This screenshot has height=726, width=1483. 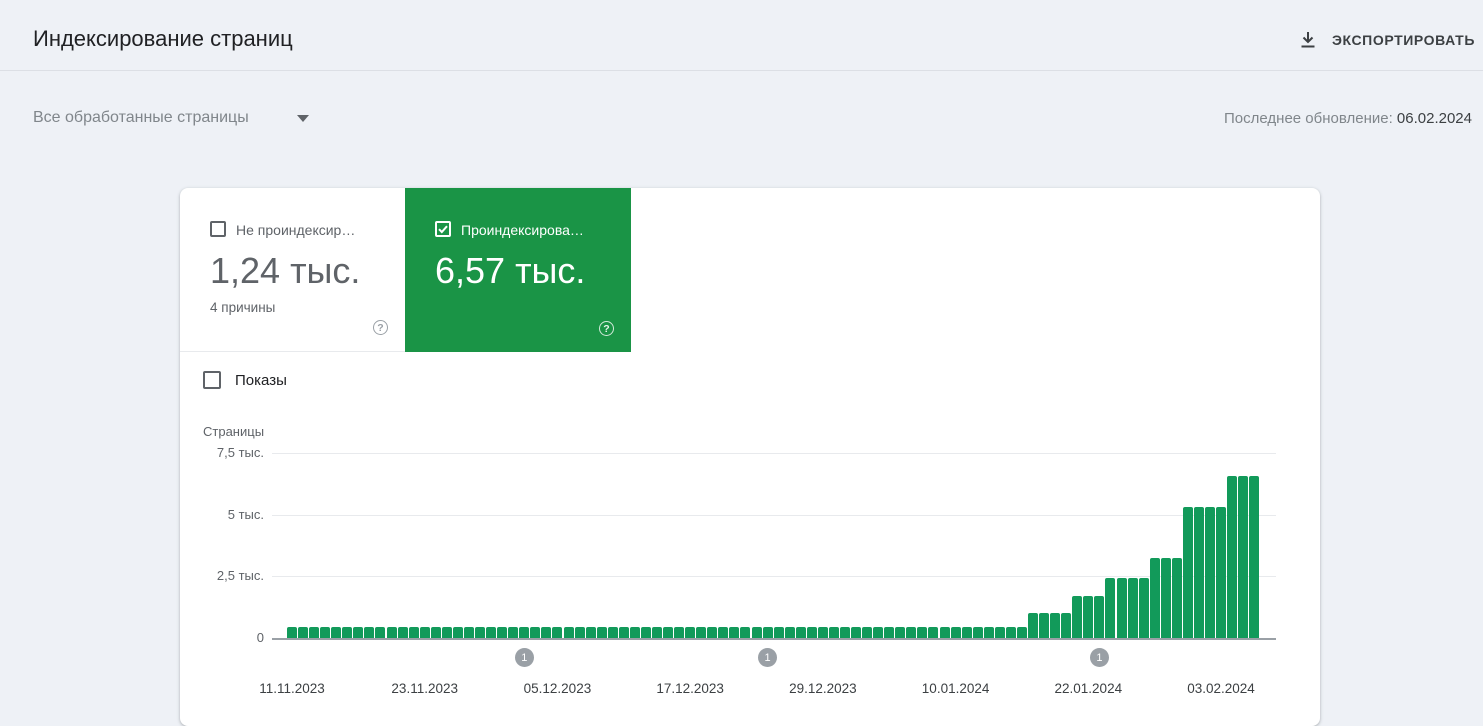 I want to click on export-button-label: ЭКСПОРТИРОВАТЬ, so click(x=1403, y=40).